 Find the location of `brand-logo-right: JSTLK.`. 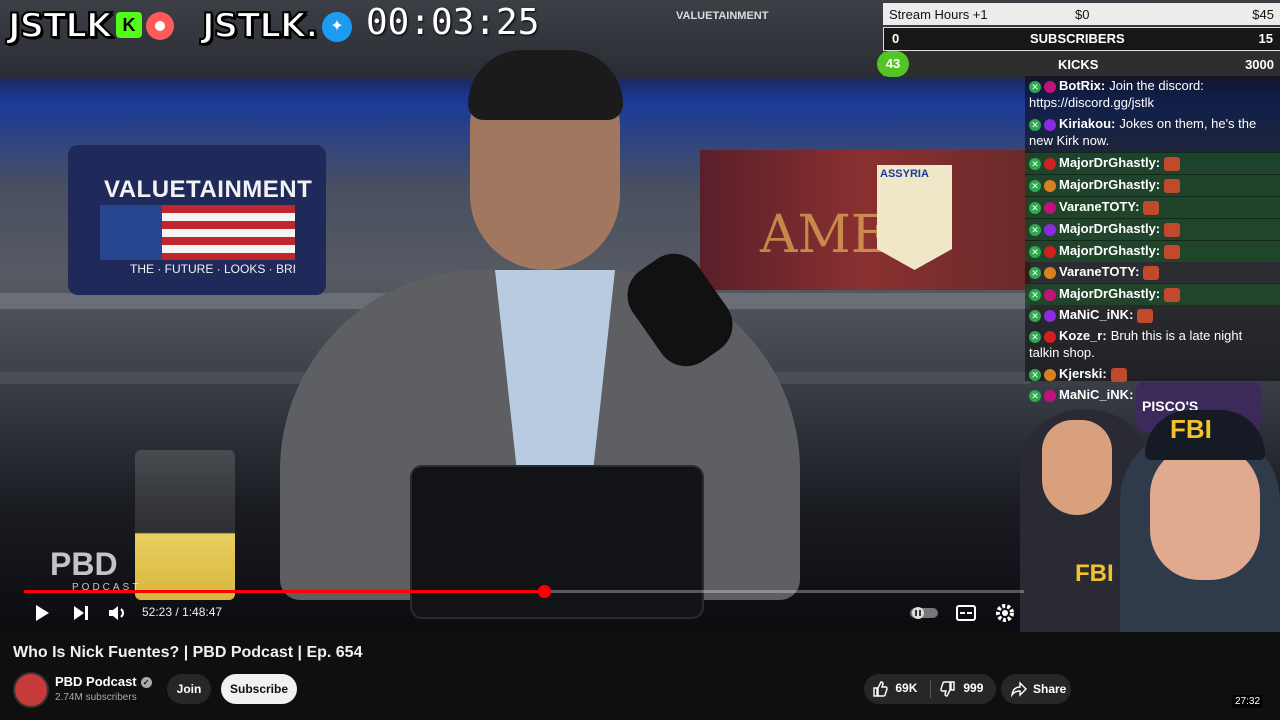

brand-logo-right: JSTLK. is located at coordinates (260, 26).